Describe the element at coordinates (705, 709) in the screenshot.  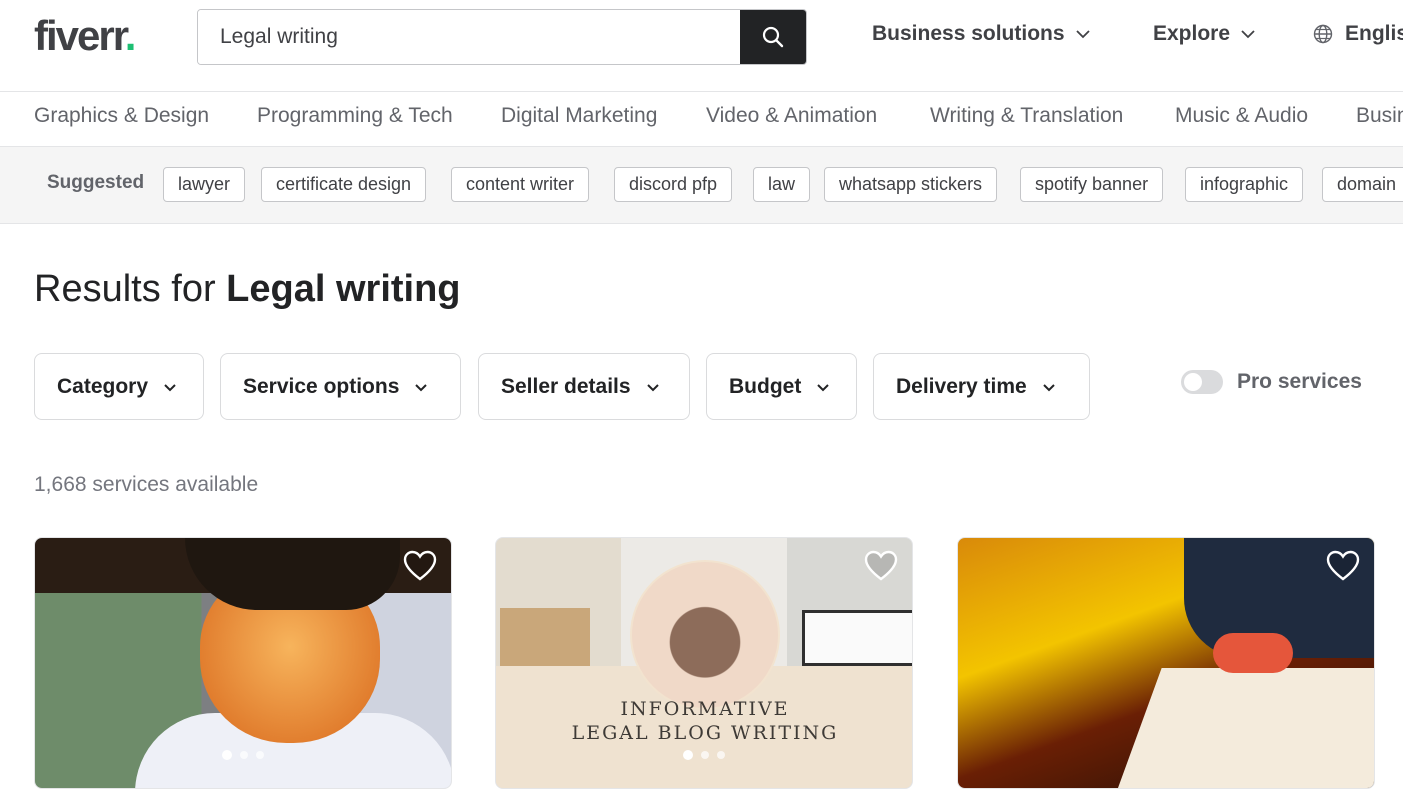
I see `gig-banner-title: INFORMATIVE` at that location.